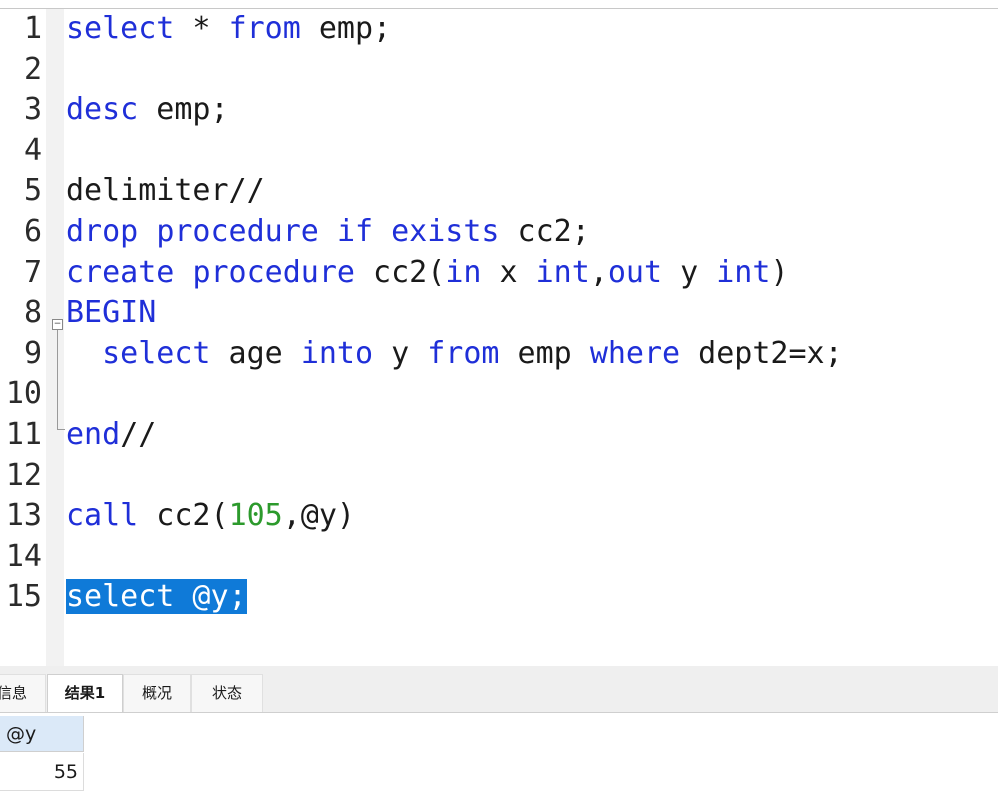  What do you see at coordinates (255, 353) in the screenshot?
I see `sql-text: age` at bounding box center [255, 353].